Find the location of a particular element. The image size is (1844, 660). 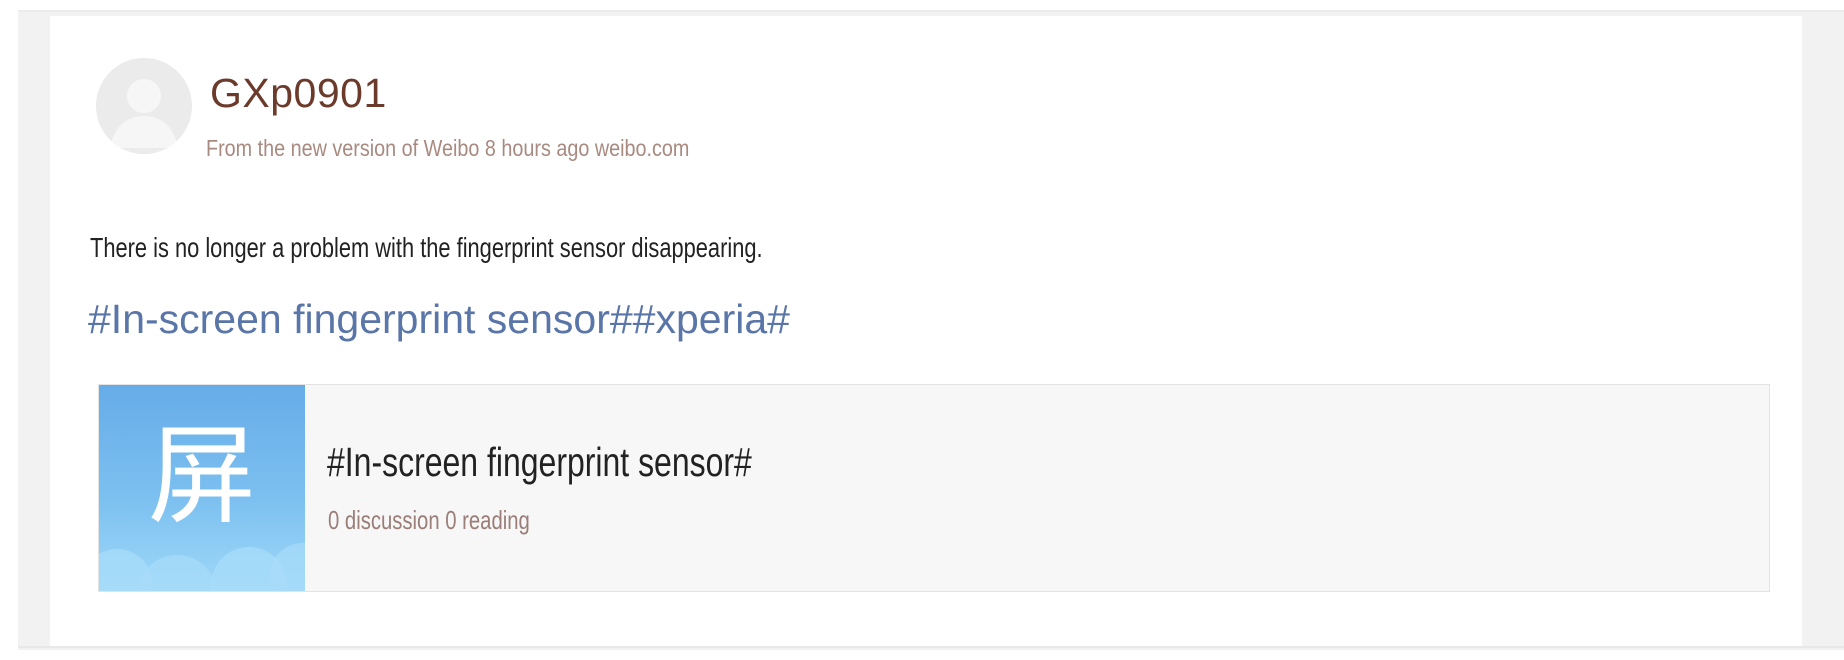

default-user-silhouette-icon is located at coordinates (144, 106).